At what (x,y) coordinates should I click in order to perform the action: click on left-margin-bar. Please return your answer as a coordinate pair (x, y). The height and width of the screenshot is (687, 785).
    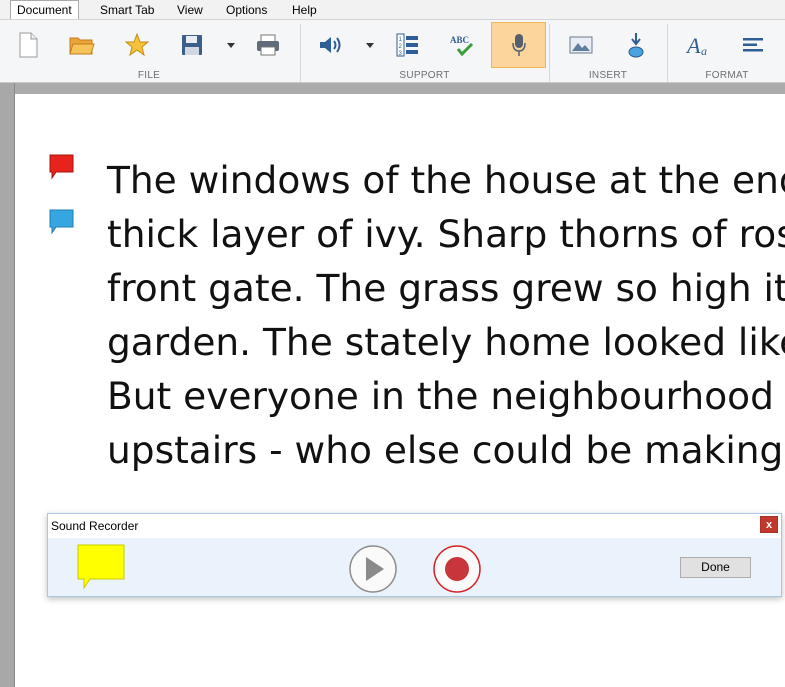
    Looking at the image, I should click on (7, 385).